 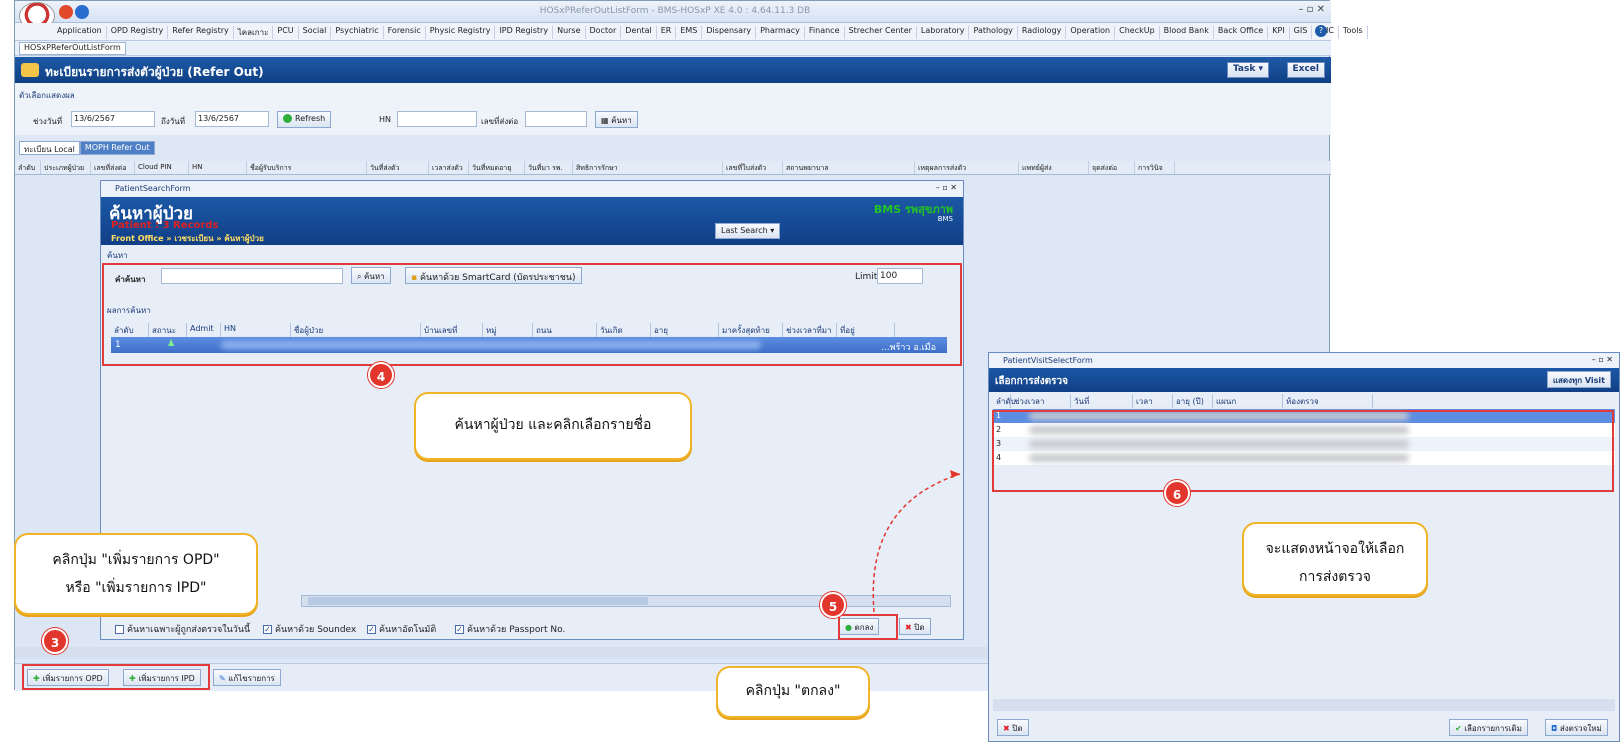 I want to click on annotation-overlay, so click(x=916, y=541).